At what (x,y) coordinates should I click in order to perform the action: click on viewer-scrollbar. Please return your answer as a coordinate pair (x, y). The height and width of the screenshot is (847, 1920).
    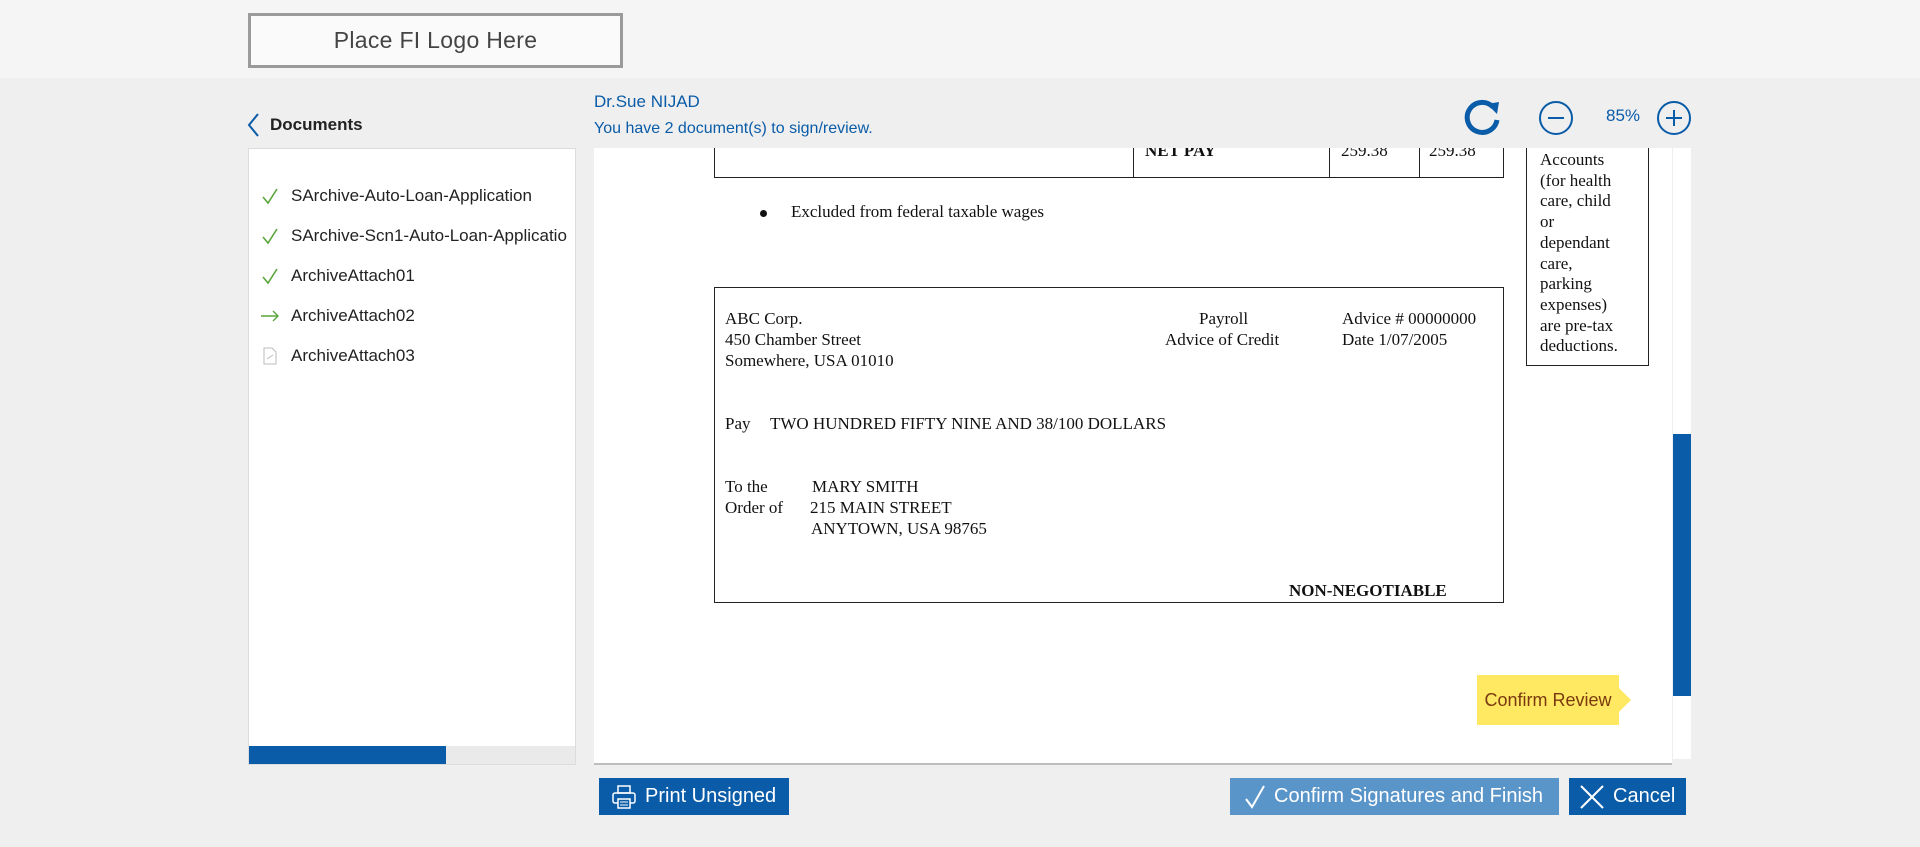
    Looking at the image, I should click on (1682, 453).